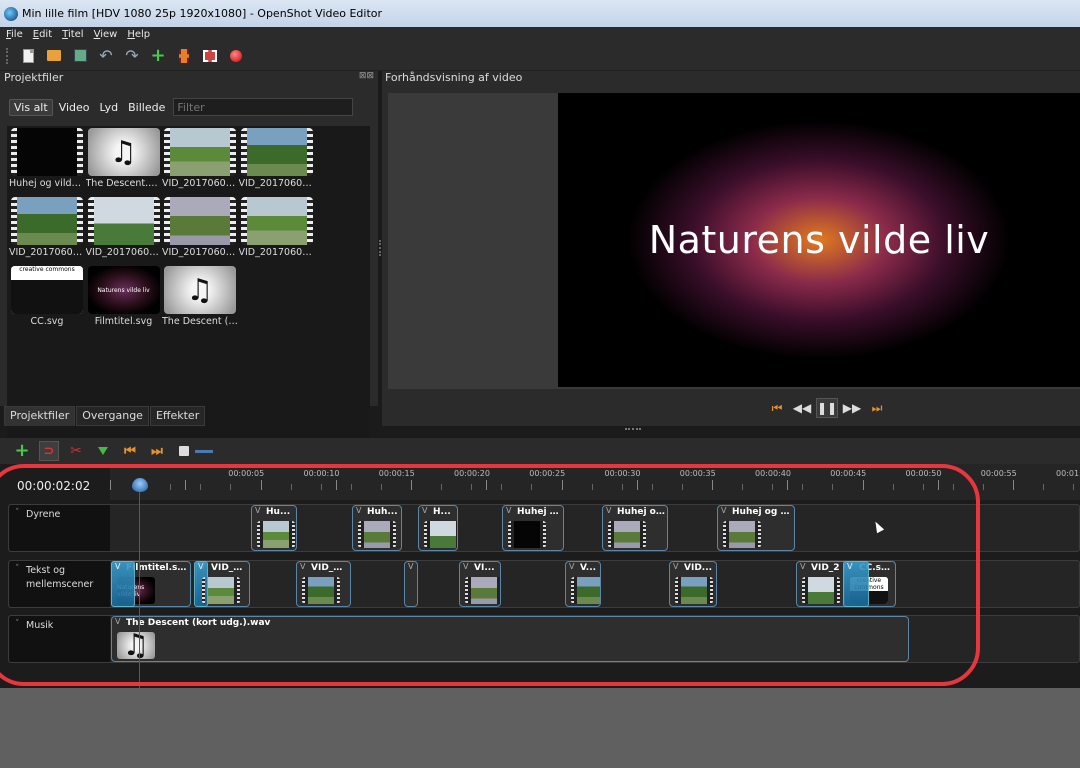  What do you see at coordinates (204, 451) in the screenshot?
I see `zoom-slider` at bounding box center [204, 451].